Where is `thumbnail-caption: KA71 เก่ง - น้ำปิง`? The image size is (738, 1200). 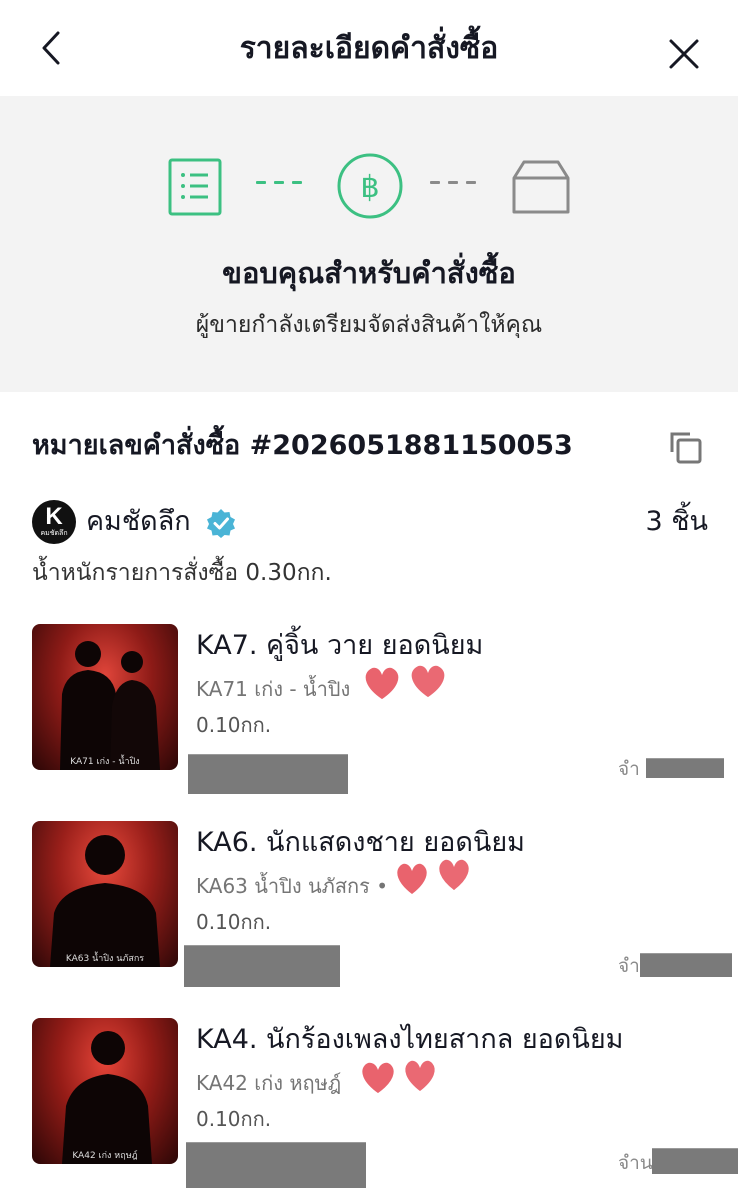
thumbnail-caption: KA71 เก่ง - น้ำปิง is located at coordinates (105, 762).